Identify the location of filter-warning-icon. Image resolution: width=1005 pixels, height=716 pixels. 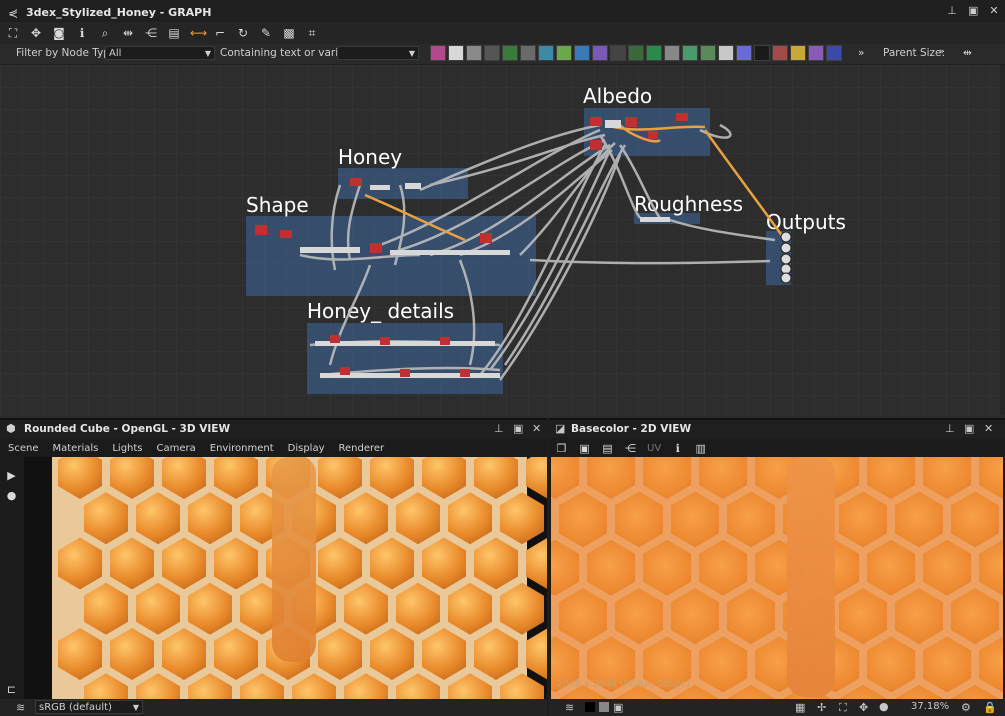
(798, 53).